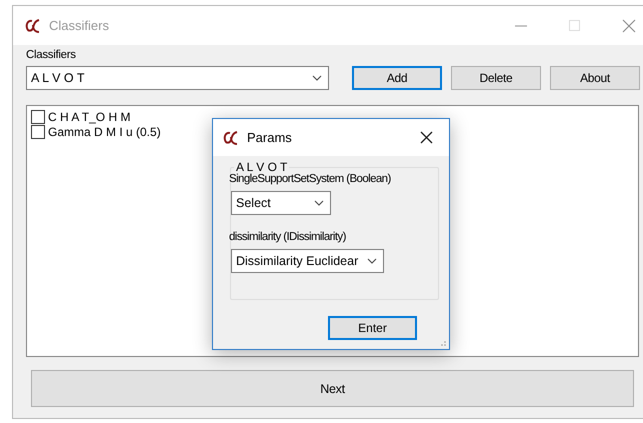  I want to click on classifiers-label: Classifiers, so click(51, 55).